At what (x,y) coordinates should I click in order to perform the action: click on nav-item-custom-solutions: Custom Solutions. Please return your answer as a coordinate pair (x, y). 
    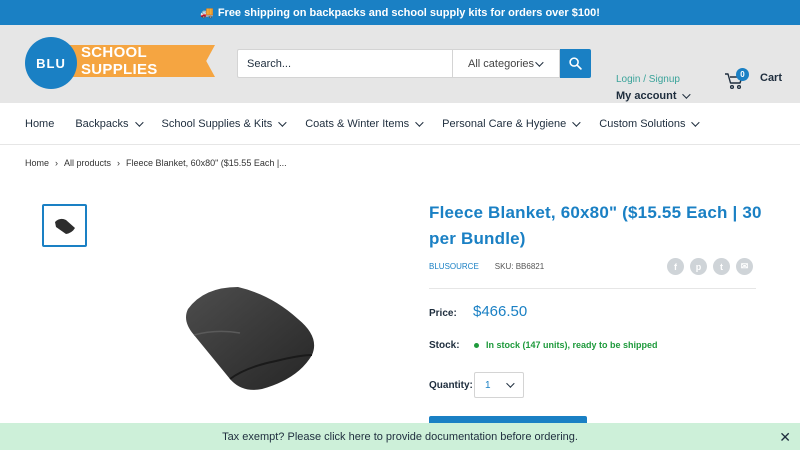
    Looking at the image, I should click on (650, 123).